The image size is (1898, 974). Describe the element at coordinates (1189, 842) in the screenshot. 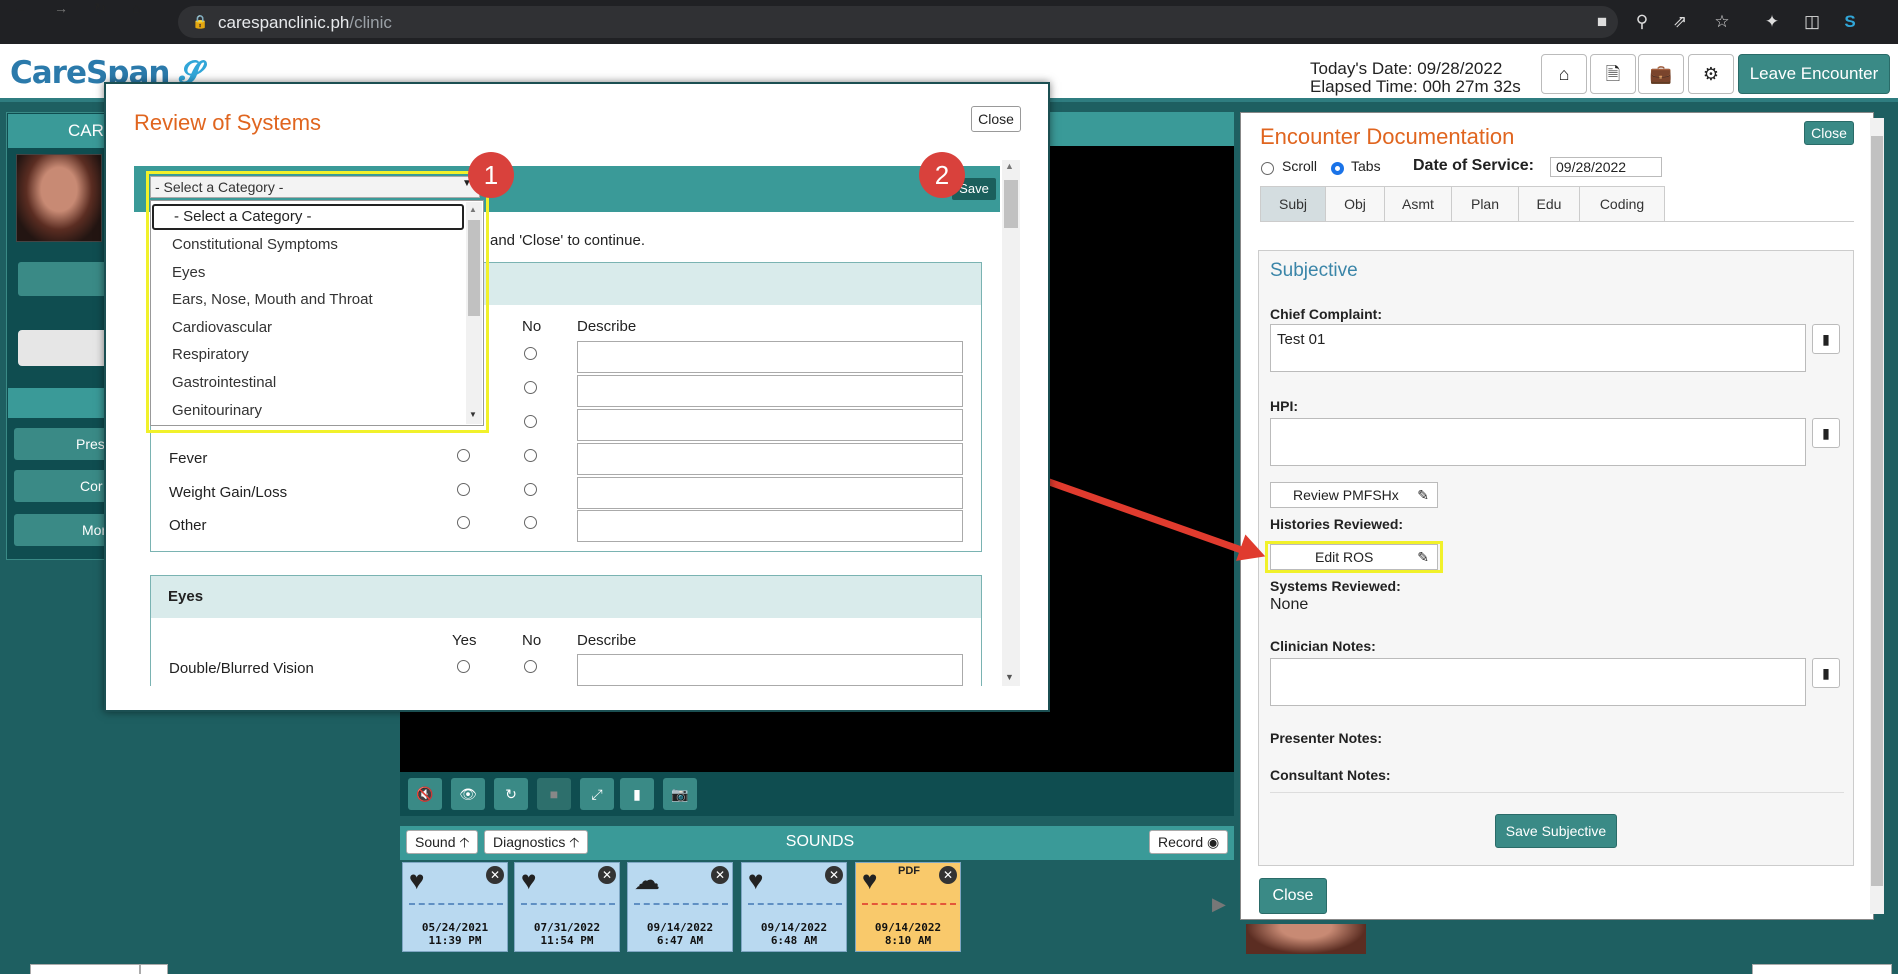

I see `record-button: Record ◉` at that location.